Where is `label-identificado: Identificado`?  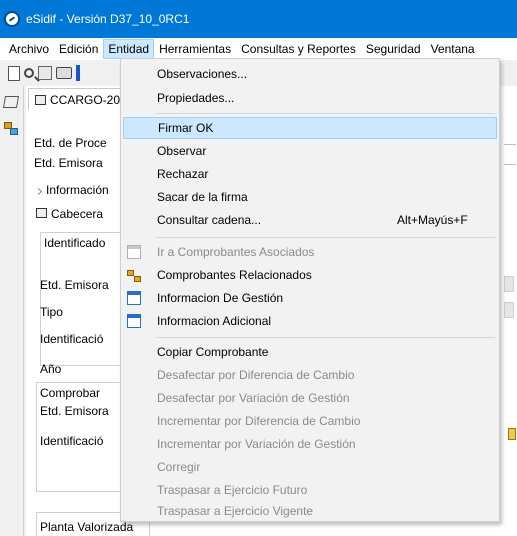 label-identificado: Identificado is located at coordinates (75, 243).